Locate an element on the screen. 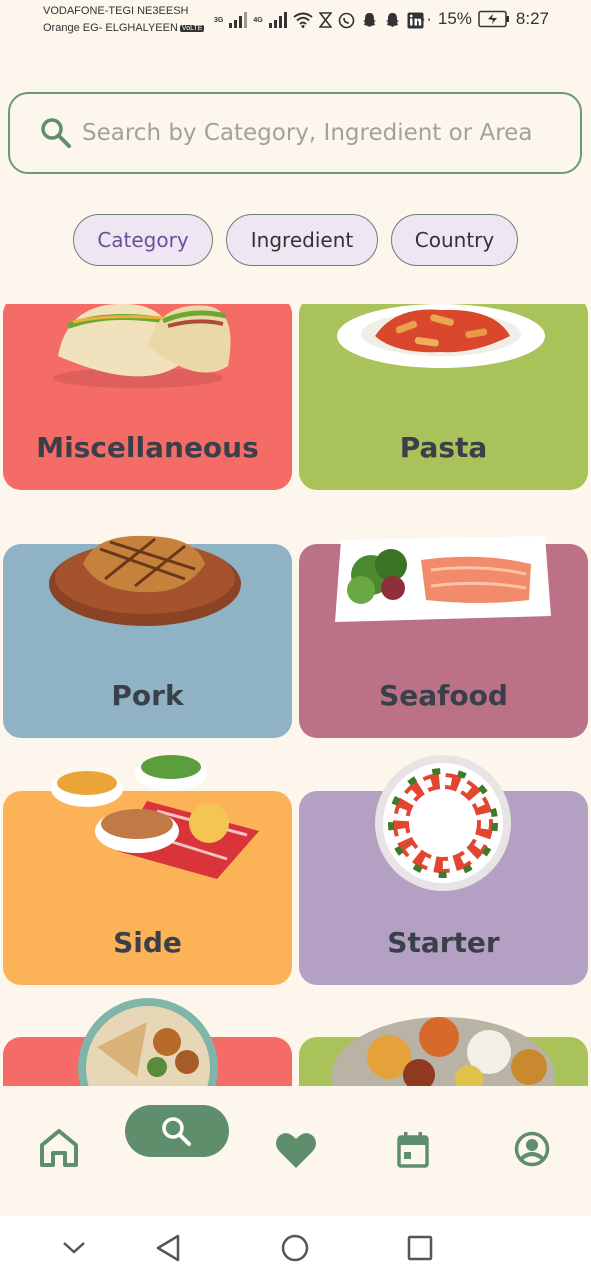 This screenshot has height=1280, width=591. pork-image is located at coordinates (145, 580).